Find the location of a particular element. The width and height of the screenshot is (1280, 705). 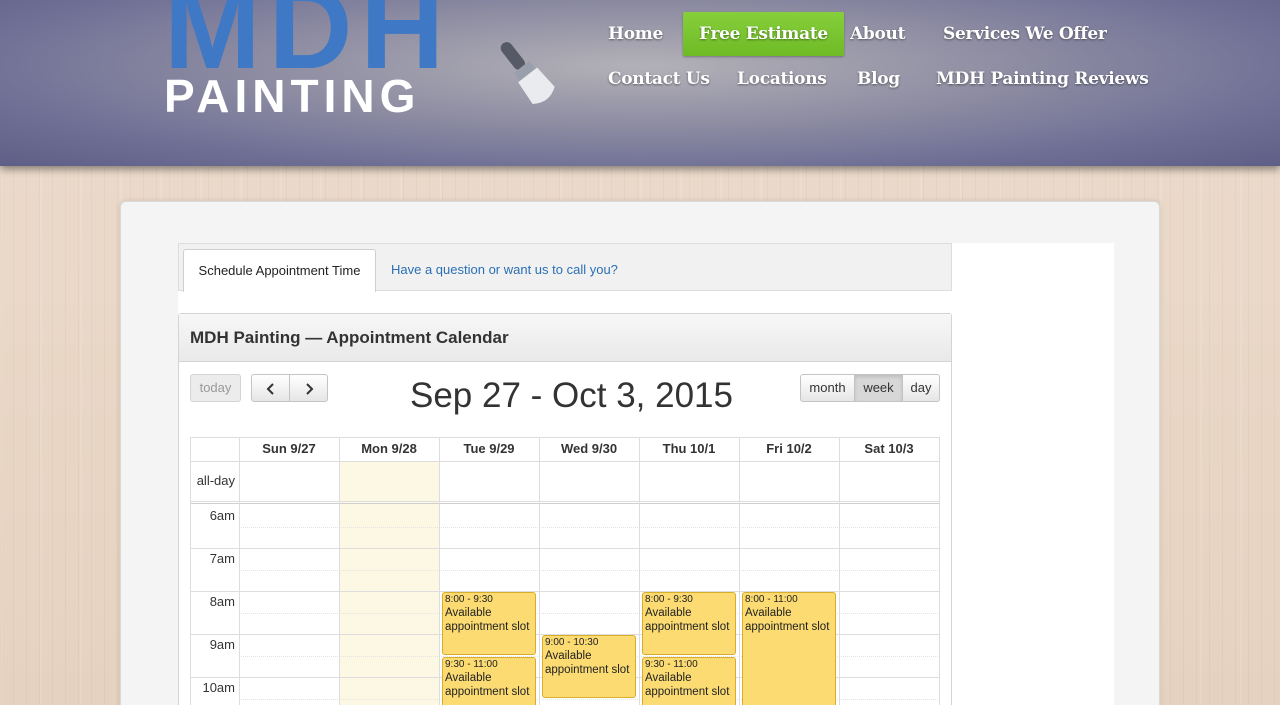

chevron-right-icon is located at coordinates (309, 389).